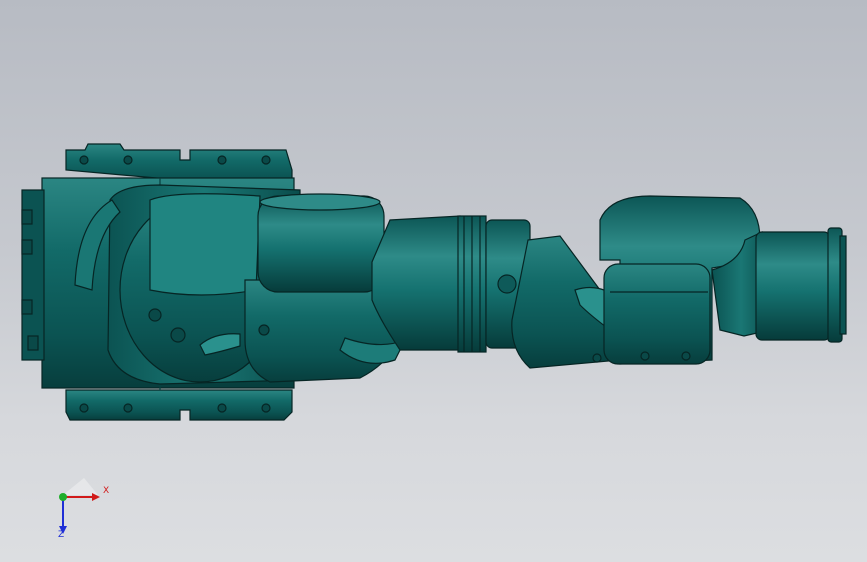  I want to click on triad-x-label: X, so click(106, 491).